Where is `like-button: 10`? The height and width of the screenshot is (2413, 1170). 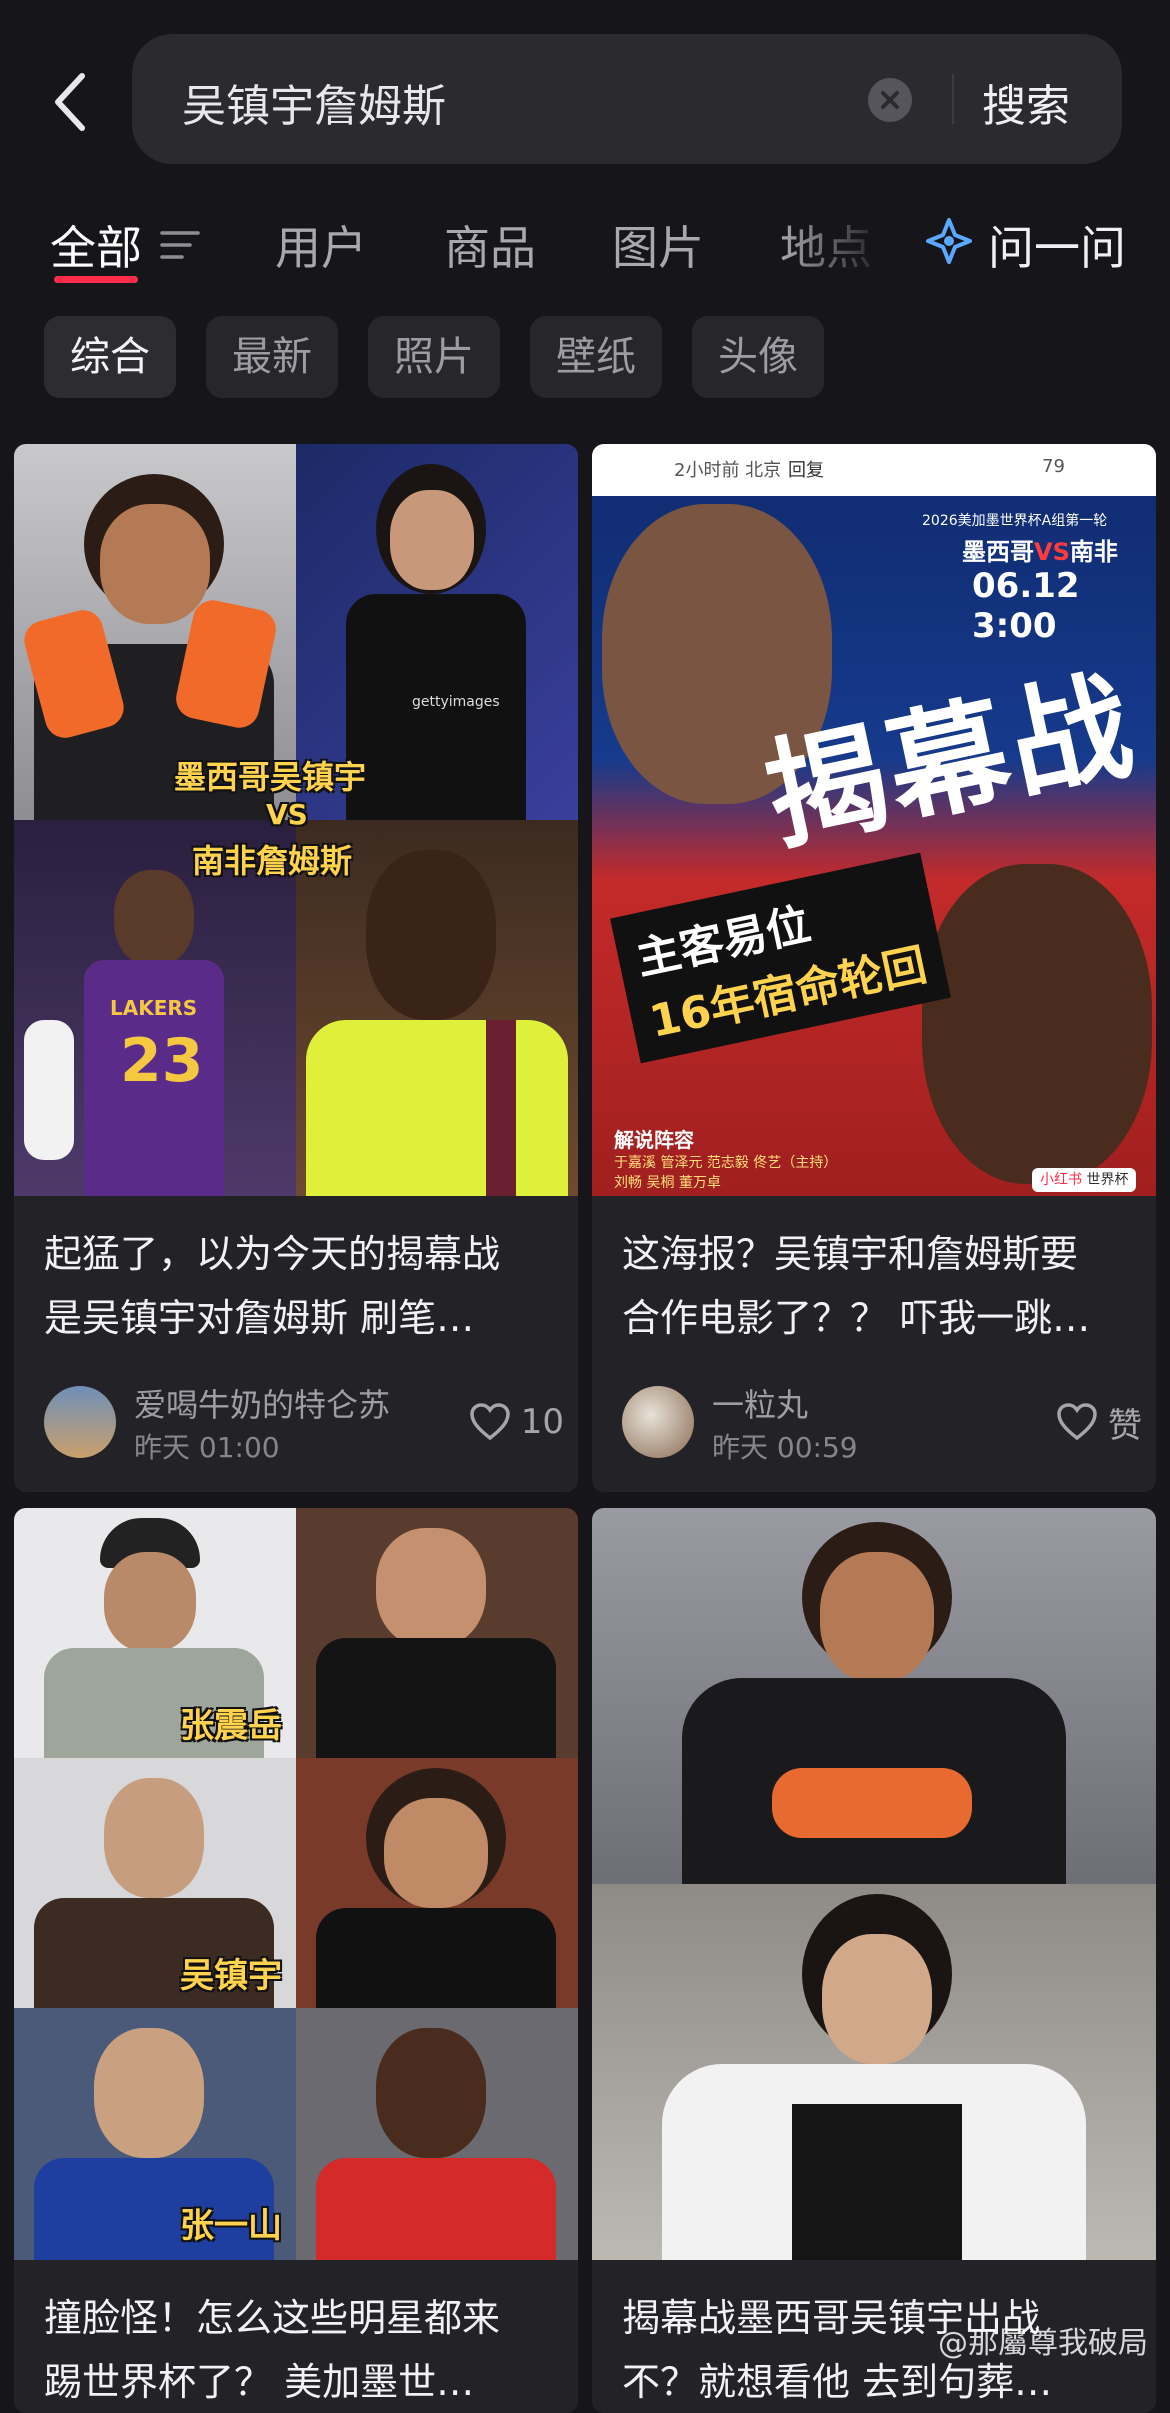 like-button: 10 is located at coordinates (516, 1422).